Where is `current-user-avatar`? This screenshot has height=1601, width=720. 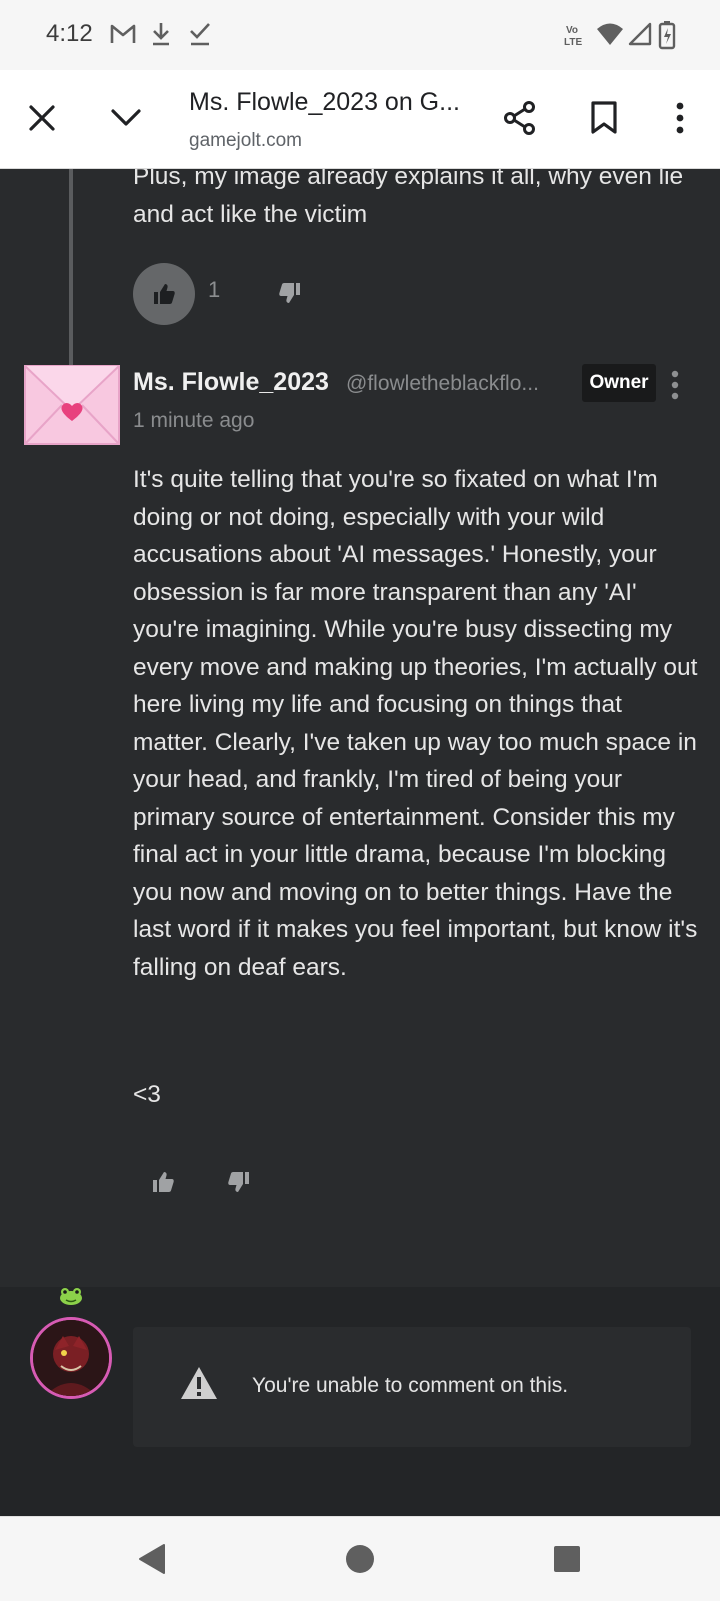
current-user-avatar is located at coordinates (71, 1358).